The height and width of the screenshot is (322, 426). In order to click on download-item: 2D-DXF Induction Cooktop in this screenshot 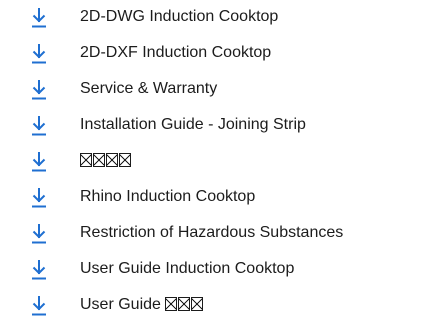, I will do `click(213, 53)`.